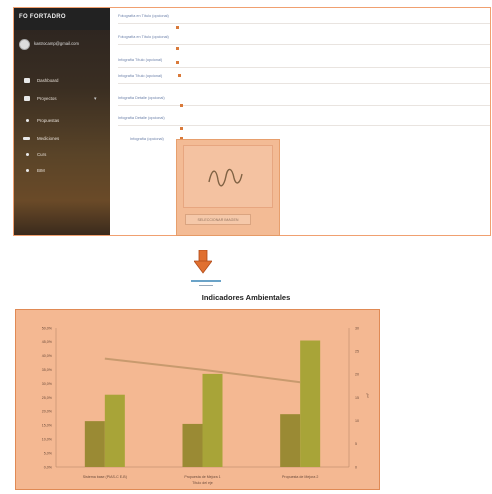 This screenshot has height=494, width=492. I want to click on y-left-tick-label: 40,0%, so click(47, 356).